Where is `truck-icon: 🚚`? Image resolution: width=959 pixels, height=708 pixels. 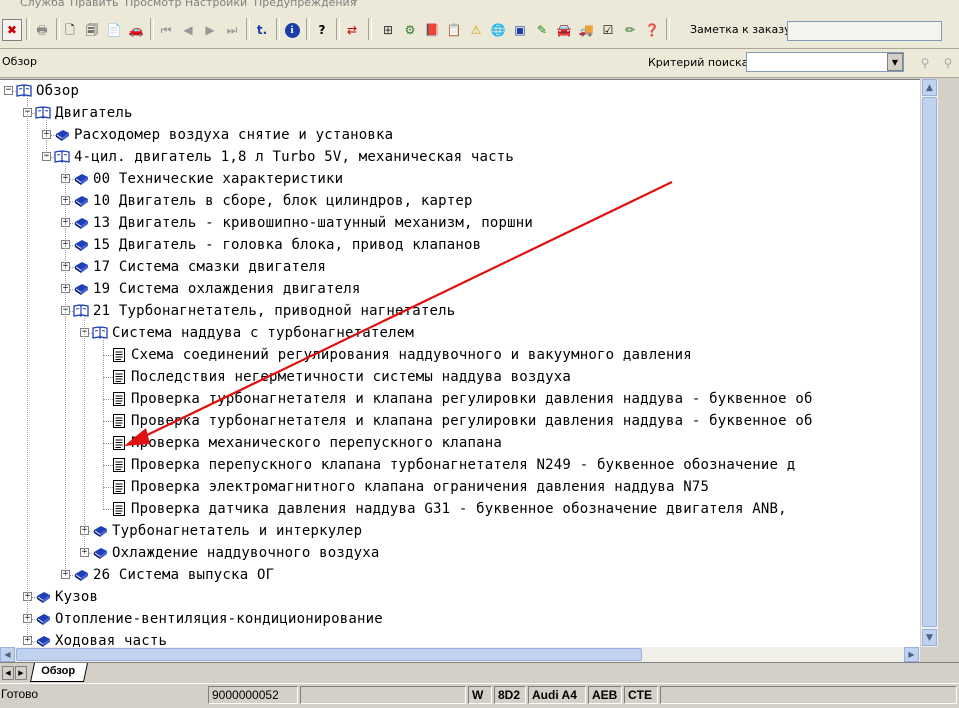
truck-icon: 🚚 is located at coordinates (586, 30).